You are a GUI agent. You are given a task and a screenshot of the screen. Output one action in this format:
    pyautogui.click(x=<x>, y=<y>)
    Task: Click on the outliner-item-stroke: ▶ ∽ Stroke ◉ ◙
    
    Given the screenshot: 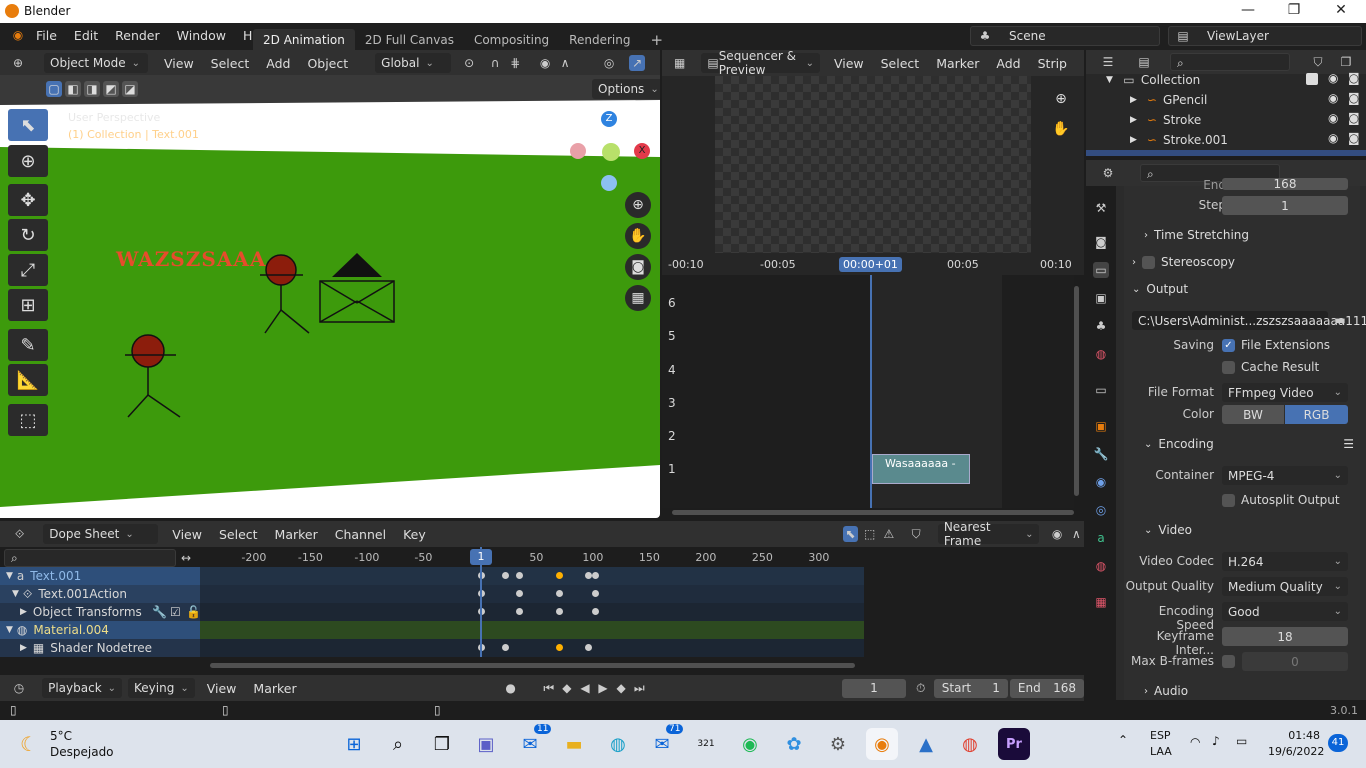 What is the action you would take?
    pyautogui.click(x=1248, y=120)
    